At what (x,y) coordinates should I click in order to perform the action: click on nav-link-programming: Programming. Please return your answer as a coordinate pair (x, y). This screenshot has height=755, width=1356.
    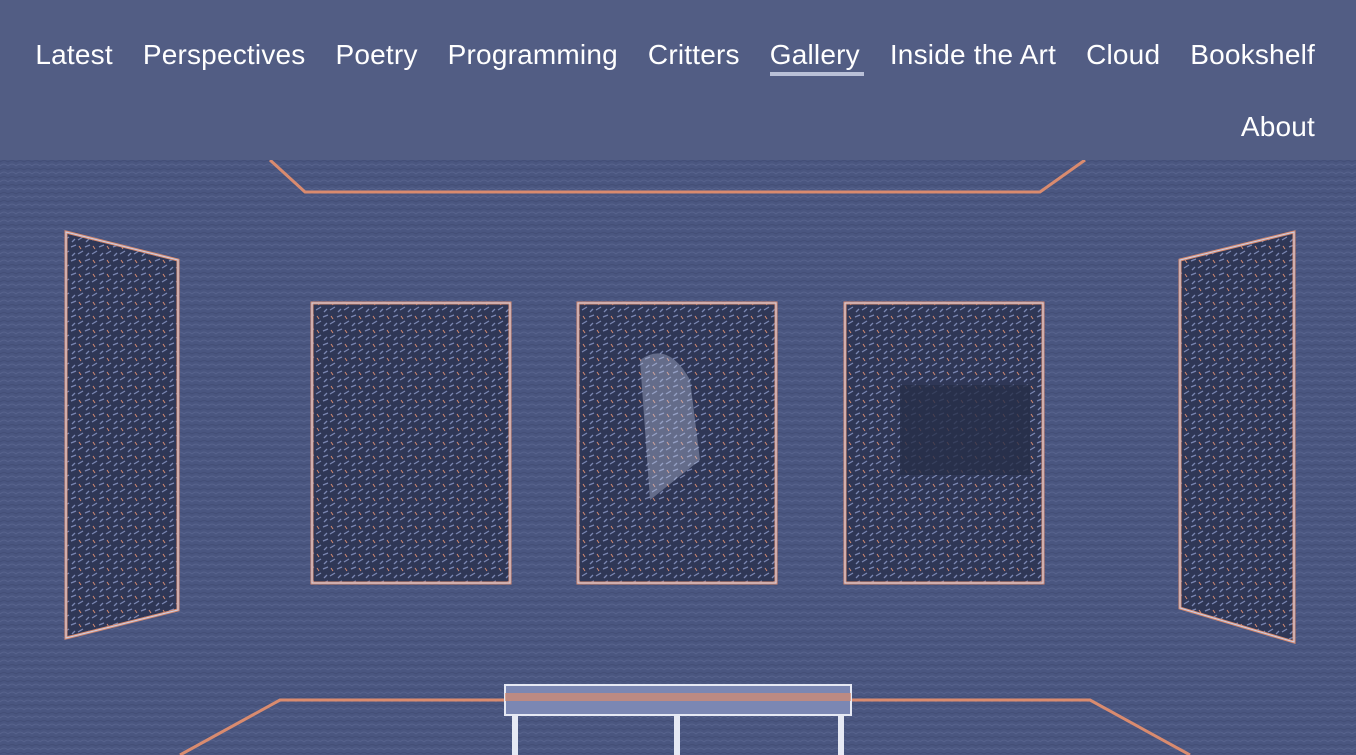
    Looking at the image, I should click on (533, 55).